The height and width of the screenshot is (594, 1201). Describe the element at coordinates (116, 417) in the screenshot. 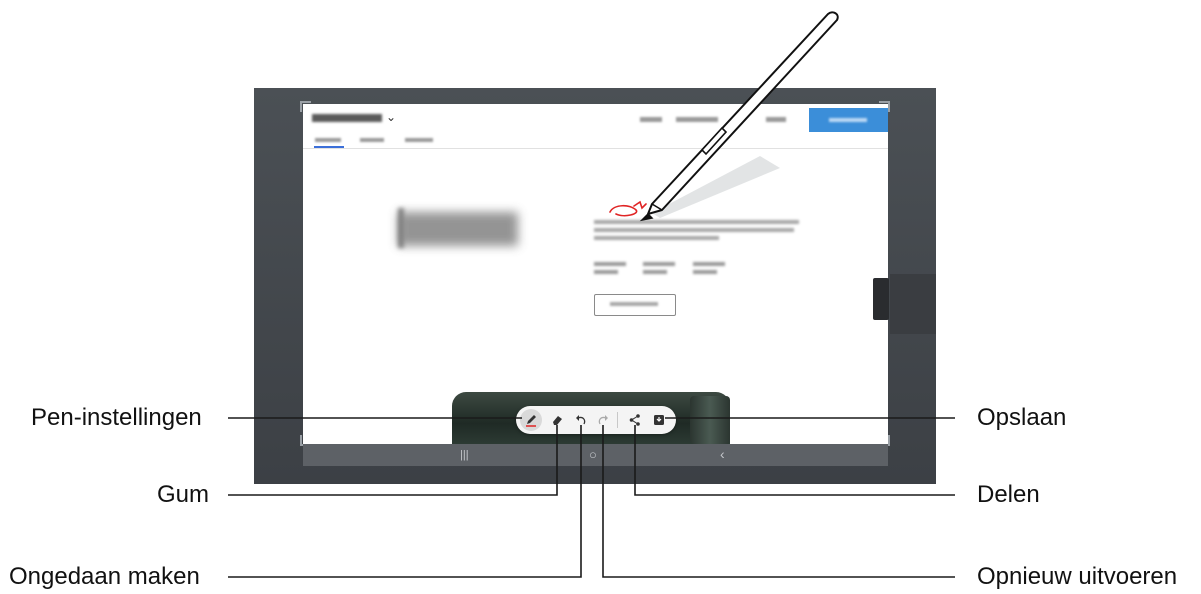

I see `callout-pen-settings: Pen-instellingen` at that location.